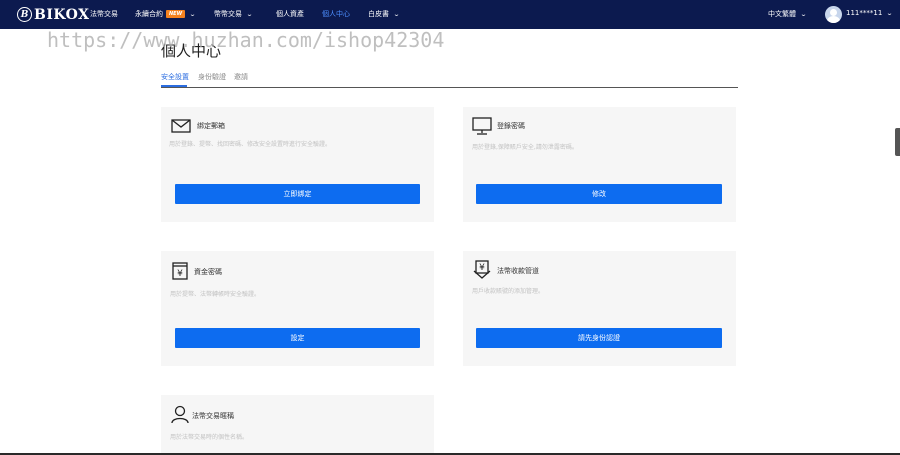  Describe the element at coordinates (213, 416) in the screenshot. I see `card-title: 法幣交易暱稱` at that location.